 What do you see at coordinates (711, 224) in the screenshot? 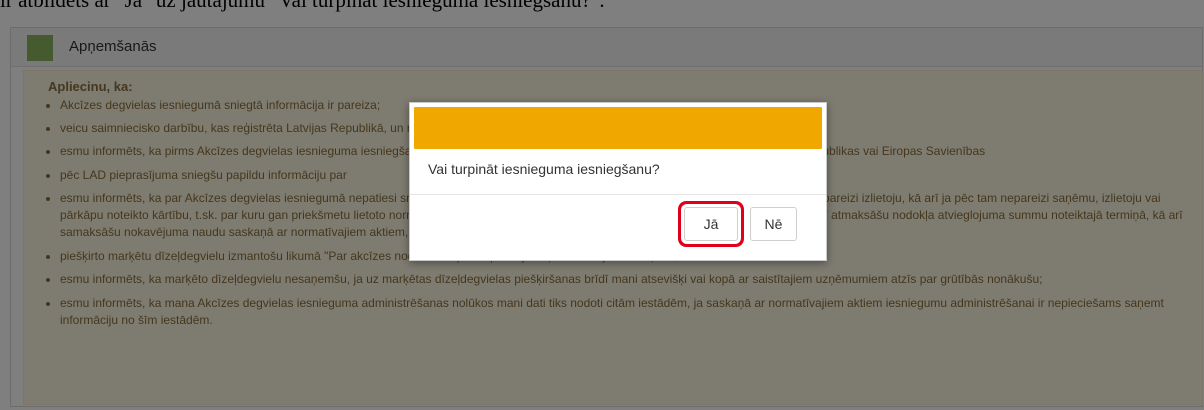
I see `yes-button: Jā` at bounding box center [711, 224].